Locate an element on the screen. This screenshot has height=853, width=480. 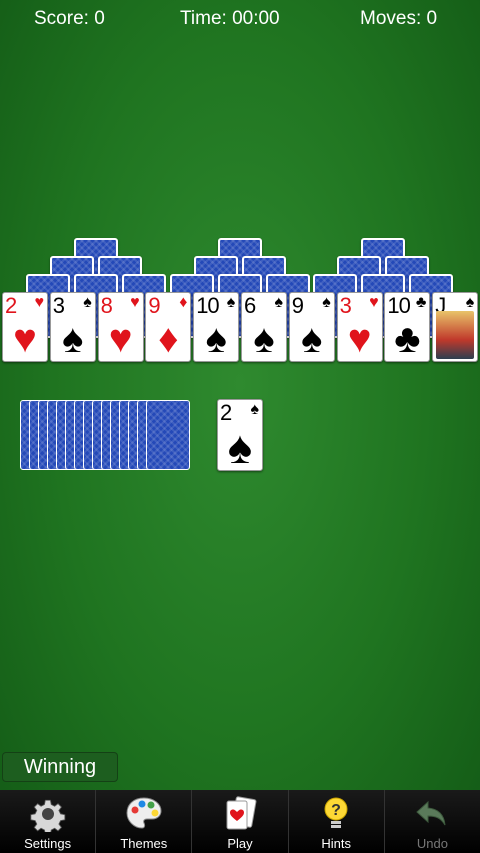
card-rank: 8 is located at coordinates (106, 305).